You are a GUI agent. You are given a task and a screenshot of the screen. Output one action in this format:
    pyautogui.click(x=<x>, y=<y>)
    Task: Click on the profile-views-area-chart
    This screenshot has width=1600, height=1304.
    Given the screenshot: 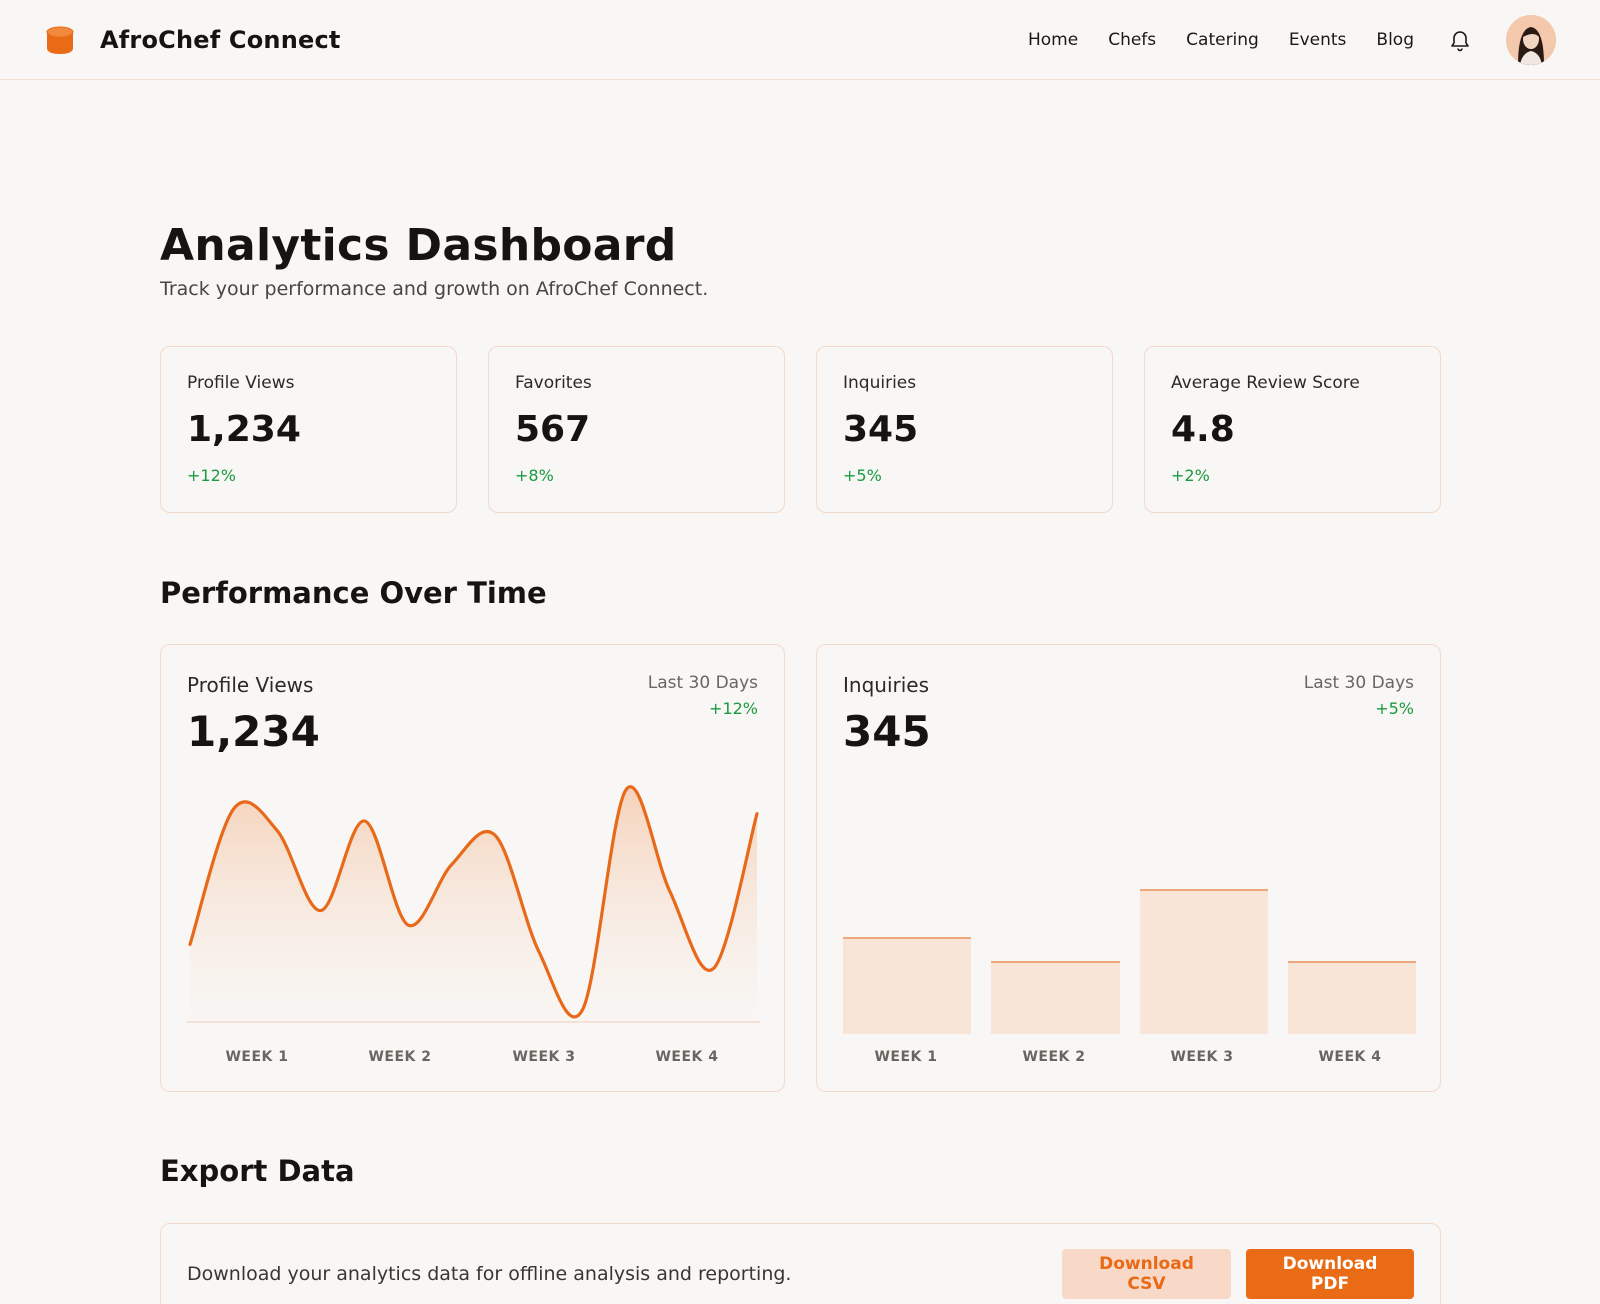 What is the action you would take?
    pyautogui.click(x=473, y=904)
    